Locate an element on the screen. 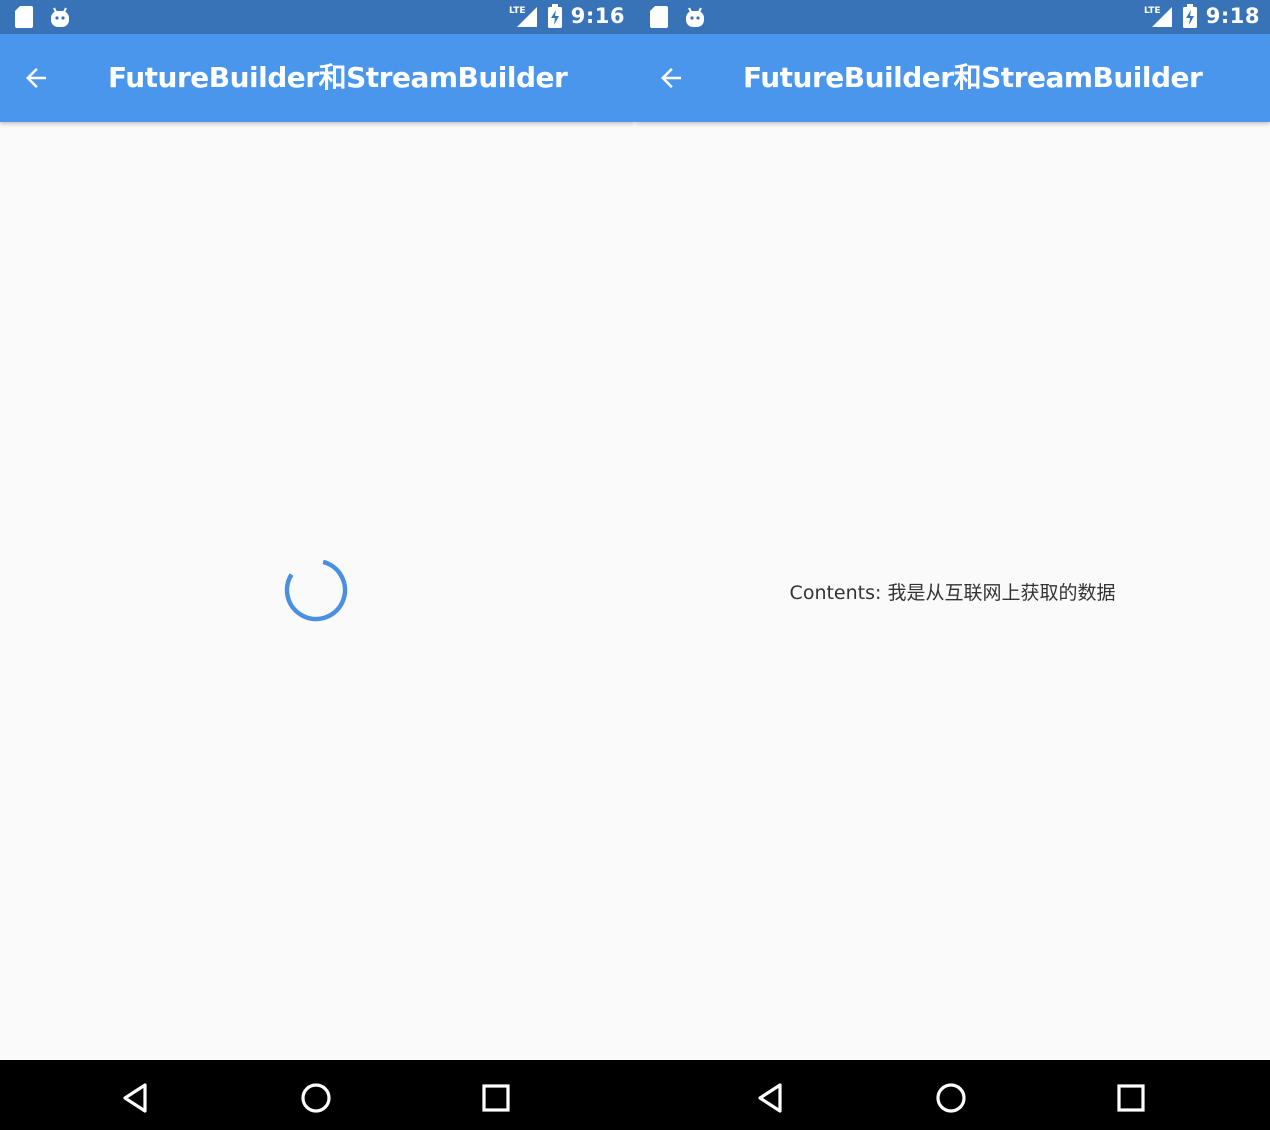  status-time: 9:16 is located at coordinates (597, 16).